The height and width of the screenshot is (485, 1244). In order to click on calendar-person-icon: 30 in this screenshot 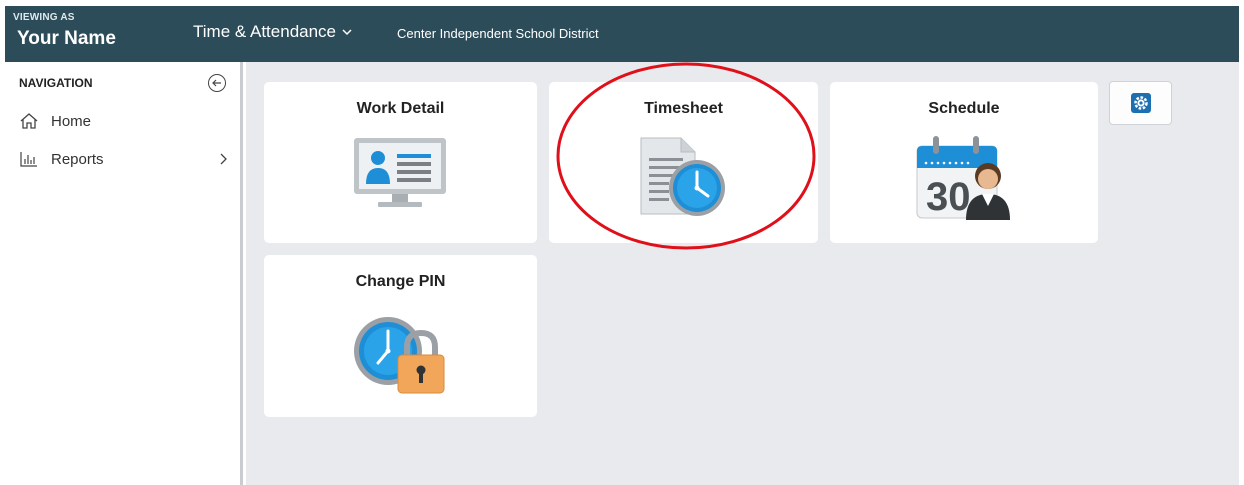, I will do `click(963, 178)`.